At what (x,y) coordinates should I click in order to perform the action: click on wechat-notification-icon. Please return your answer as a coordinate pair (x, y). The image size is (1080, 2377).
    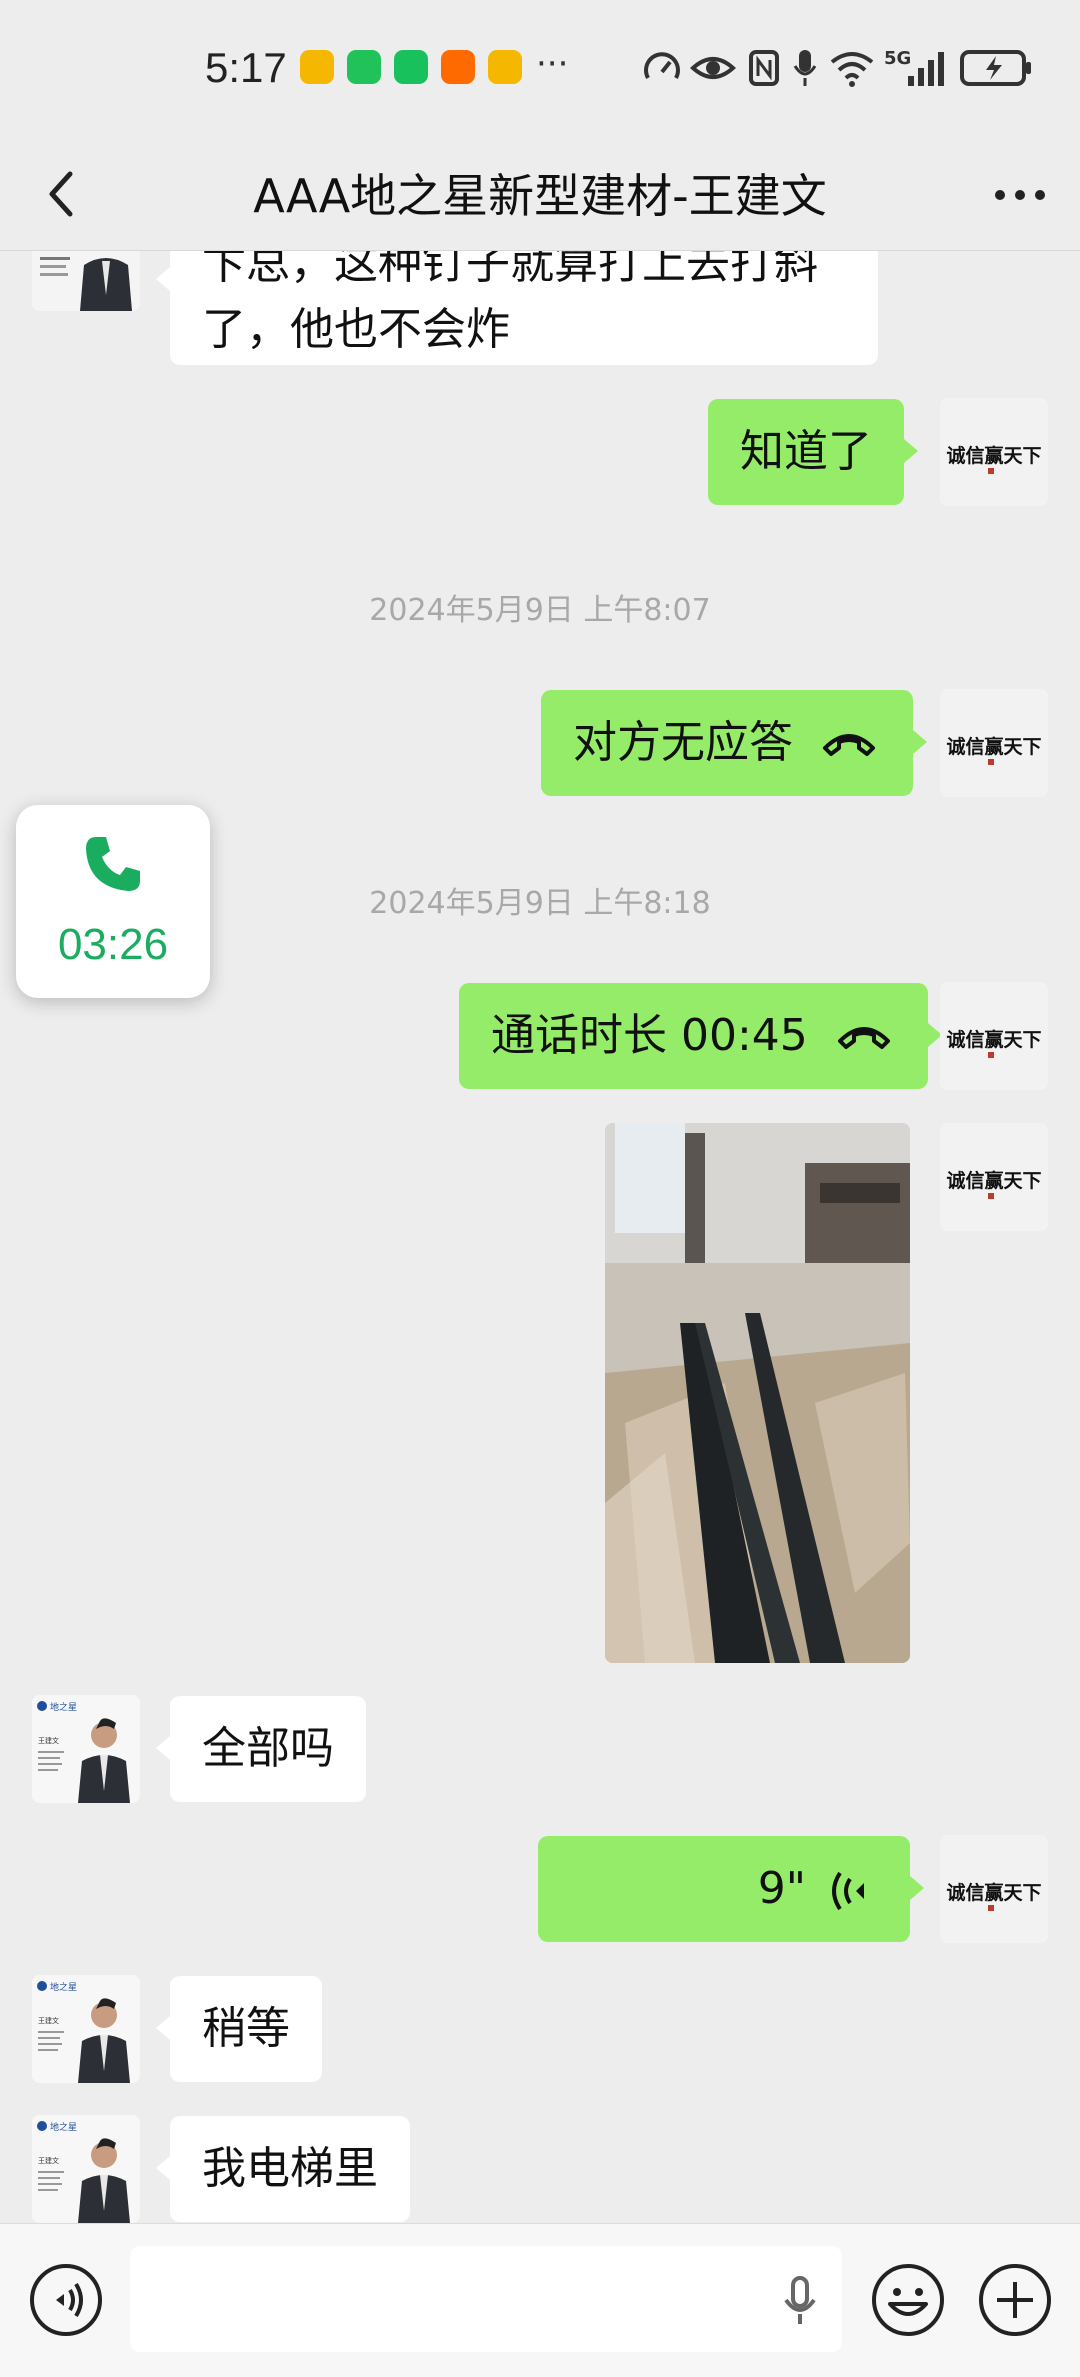
    Looking at the image, I should click on (364, 67).